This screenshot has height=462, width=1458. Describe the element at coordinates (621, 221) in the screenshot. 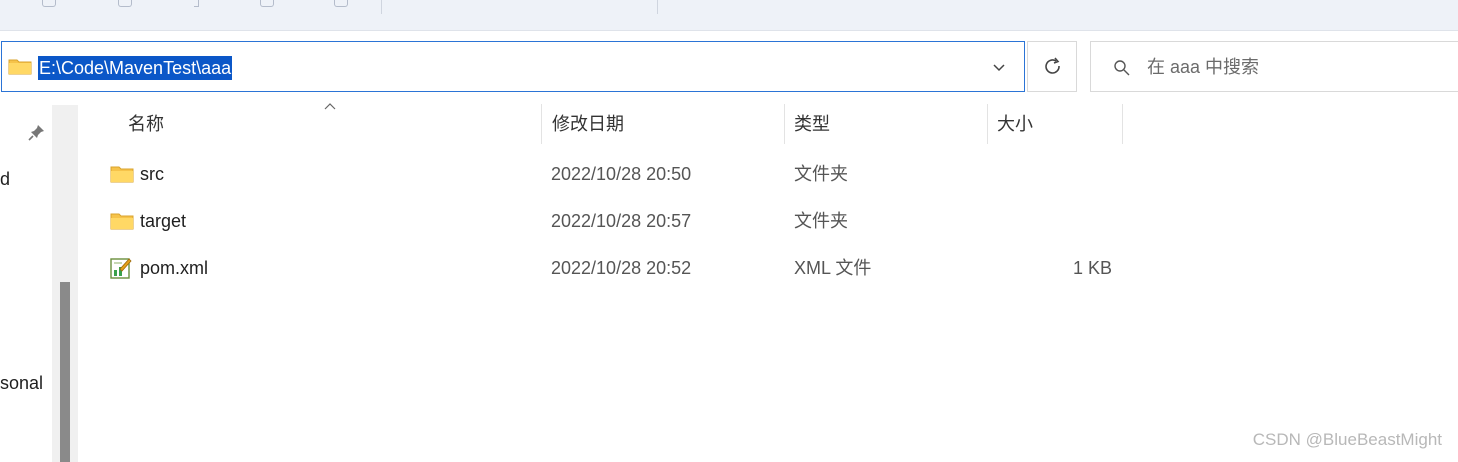

I see `file-modified: 2022/10/28 20:57` at that location.